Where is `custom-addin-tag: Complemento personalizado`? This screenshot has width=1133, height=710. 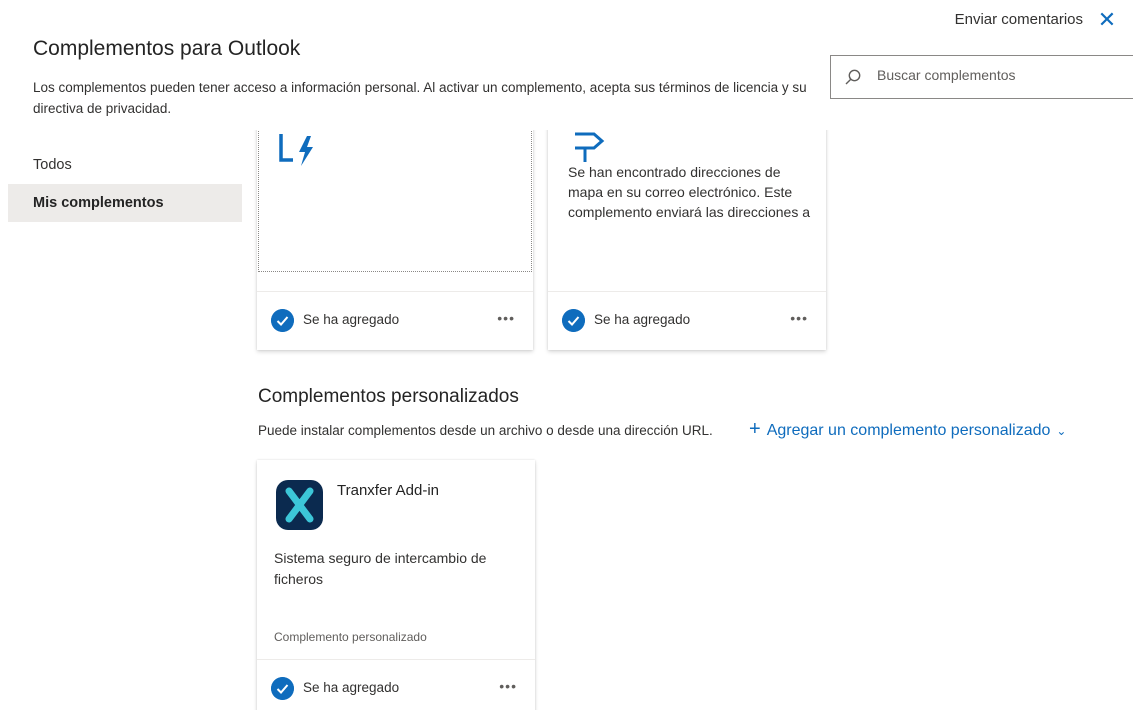
custom-addin-tag: Complemento personalizado is located at coordinates (350, 637).